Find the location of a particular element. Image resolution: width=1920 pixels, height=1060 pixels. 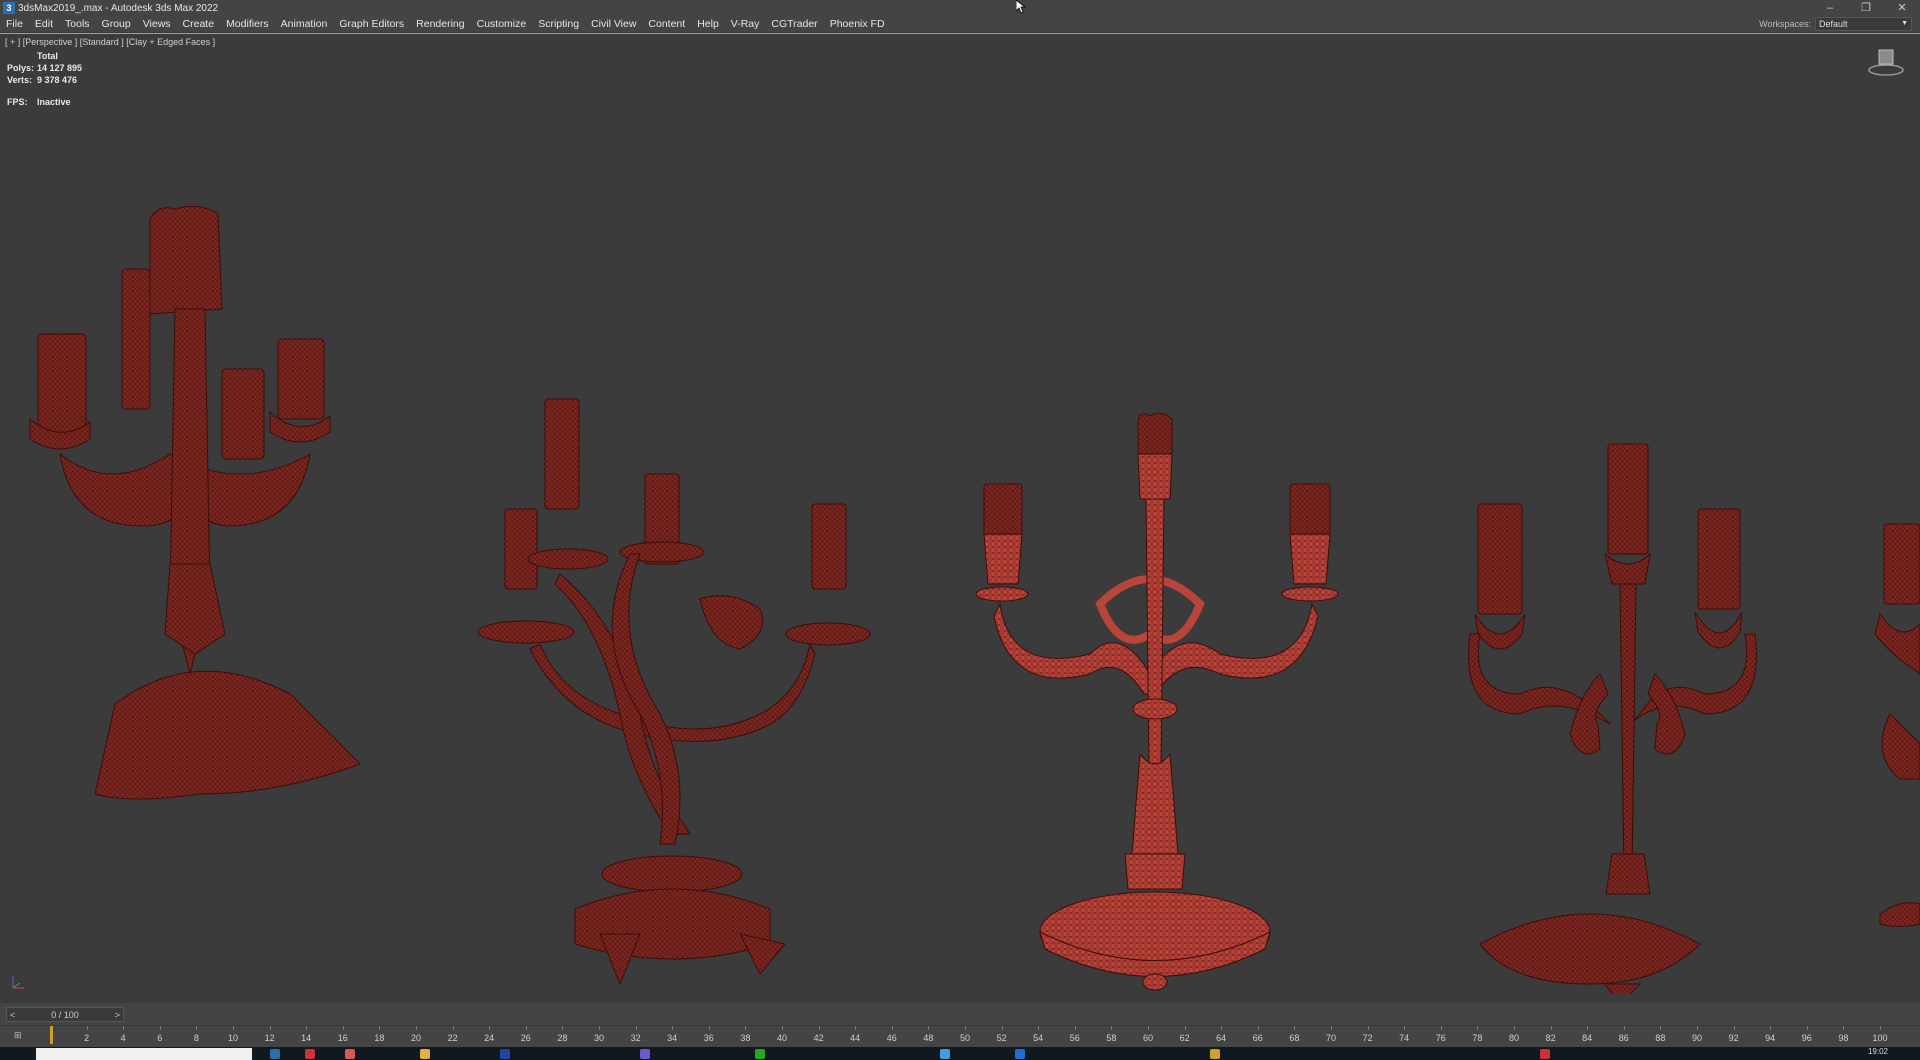

ruler-tick-label: 36 is located at coordinates (708, 1038).